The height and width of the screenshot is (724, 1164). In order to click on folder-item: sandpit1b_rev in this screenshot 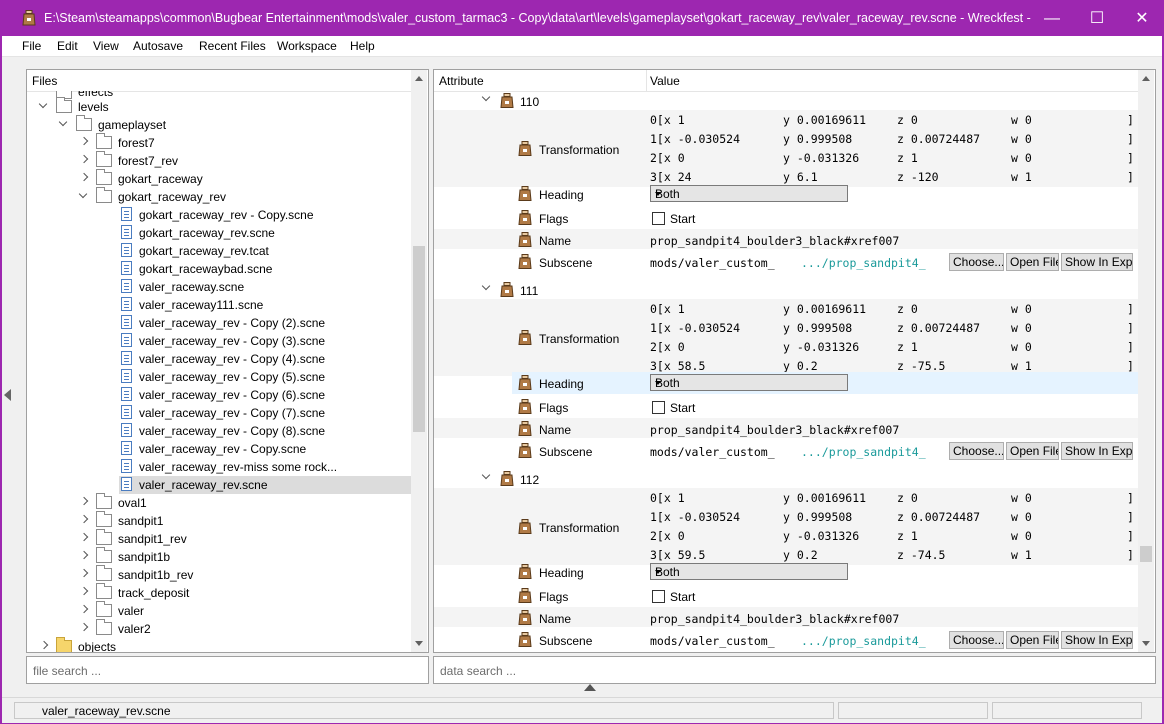, I will do `click(219, 574)`.